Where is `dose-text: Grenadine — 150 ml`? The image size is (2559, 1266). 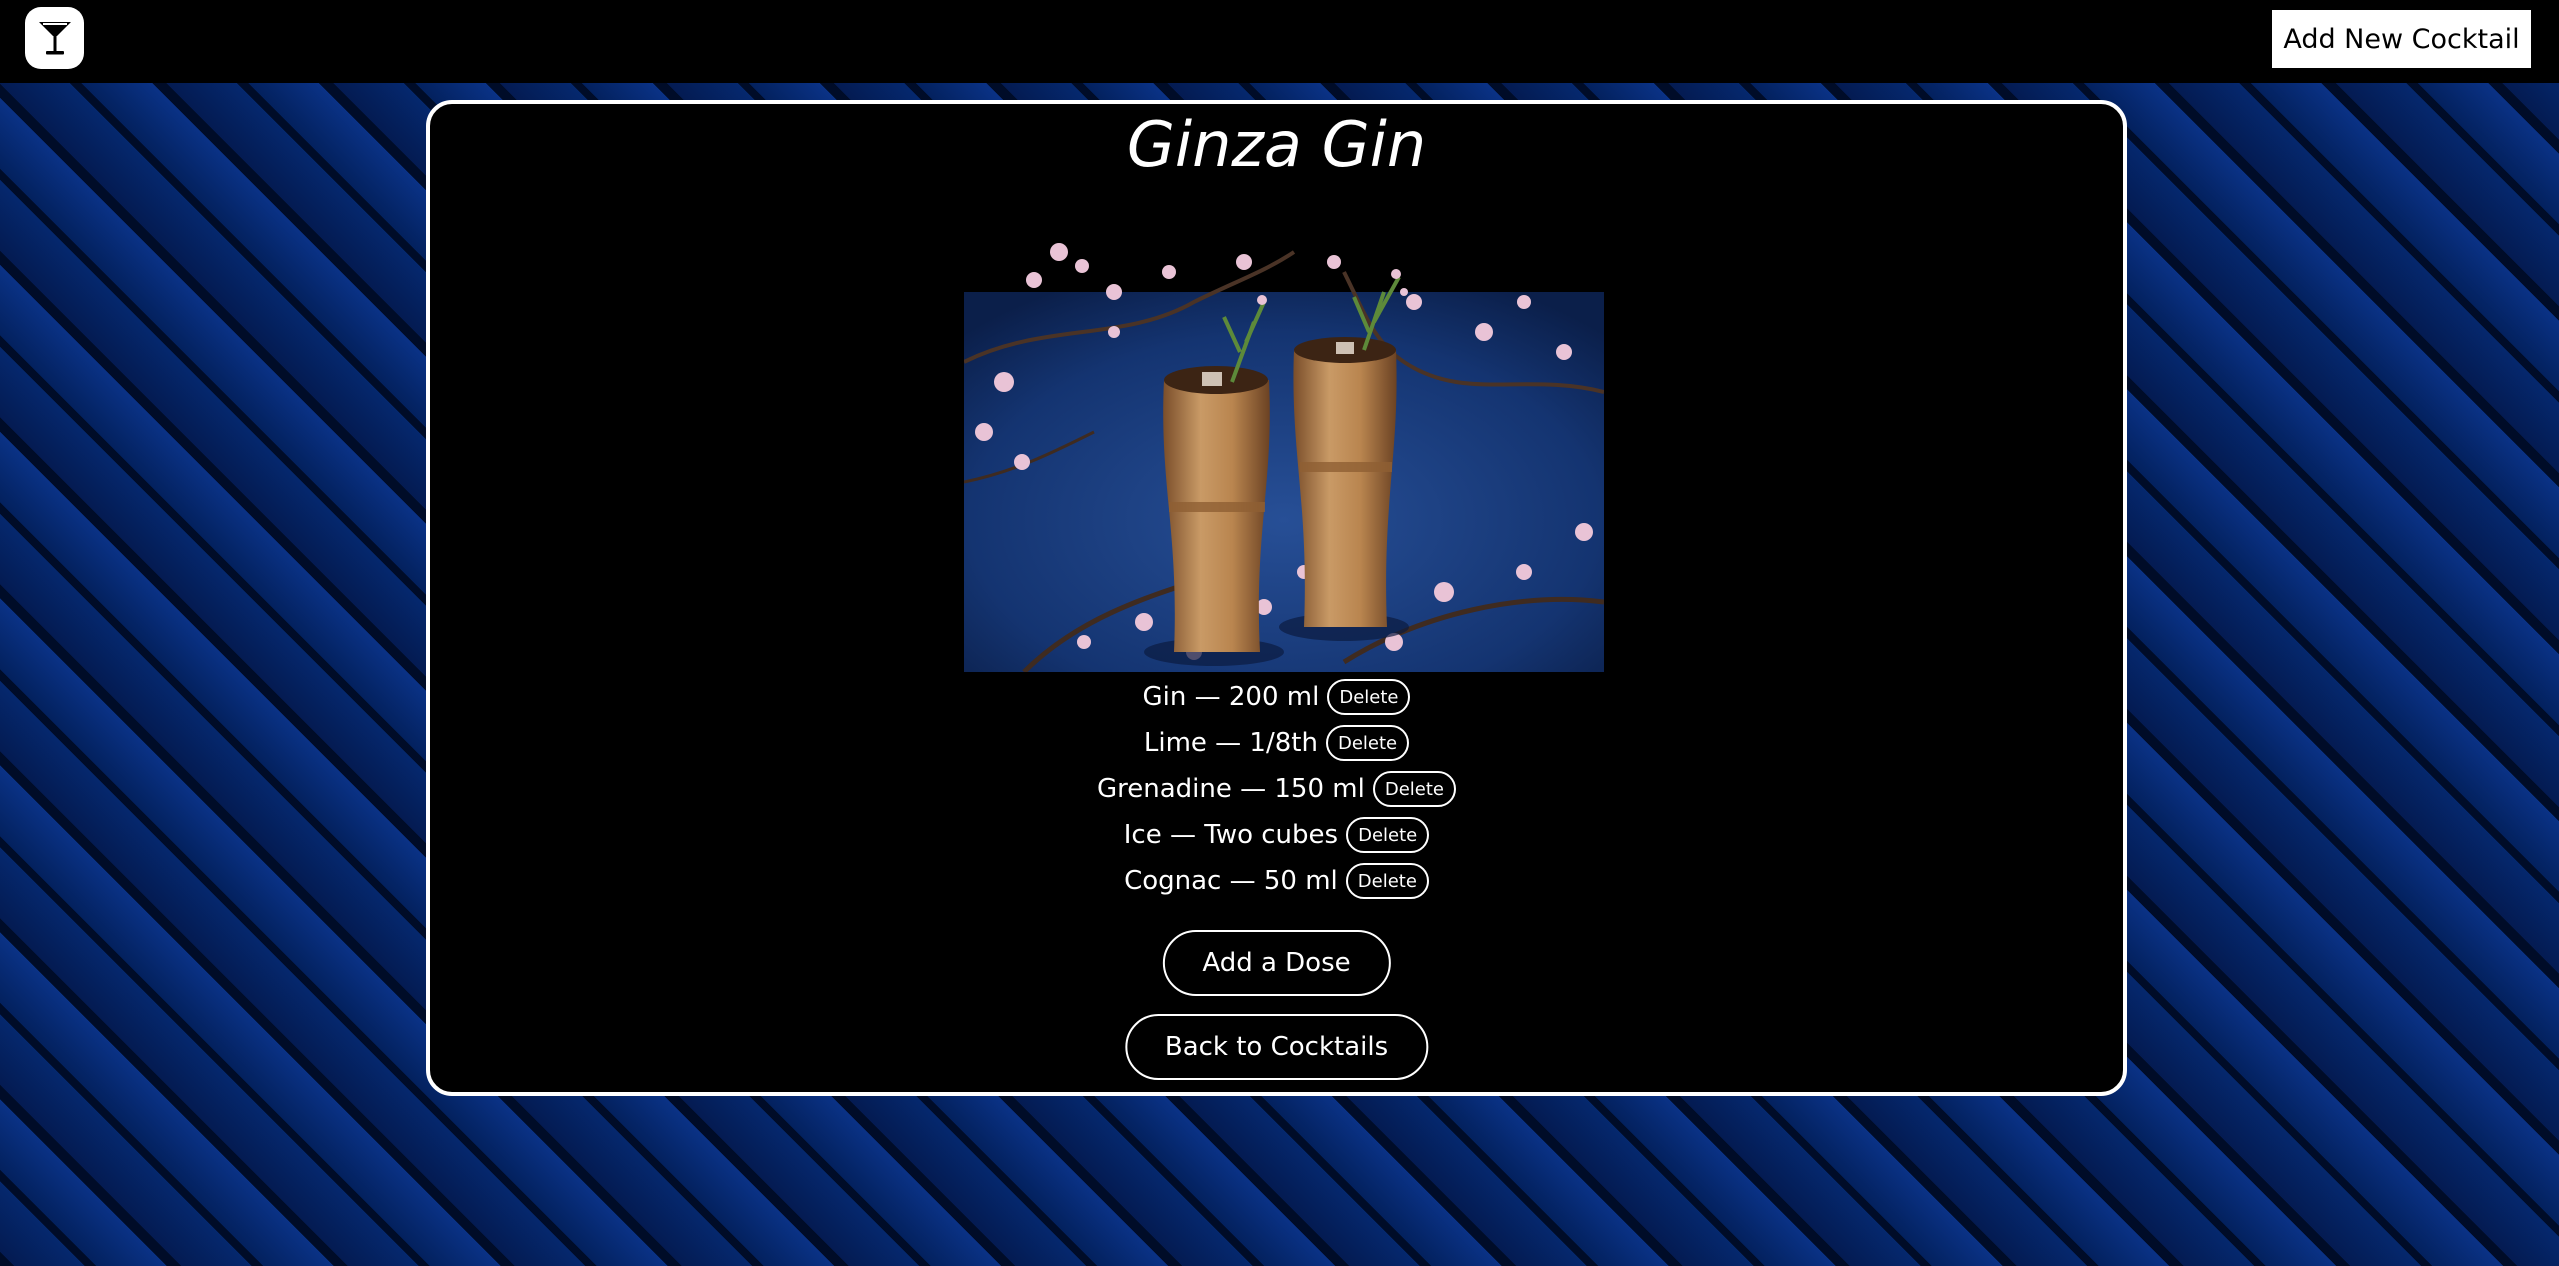
dose-text: Grenadine — 150 ml is located at coordinates (1230, 789).